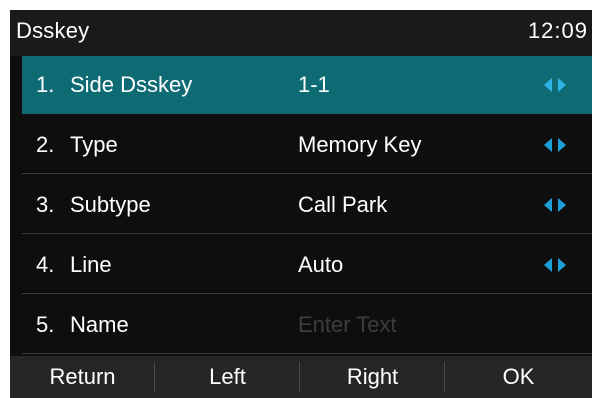  I want to click on row-number: 3., so click(45, 204).